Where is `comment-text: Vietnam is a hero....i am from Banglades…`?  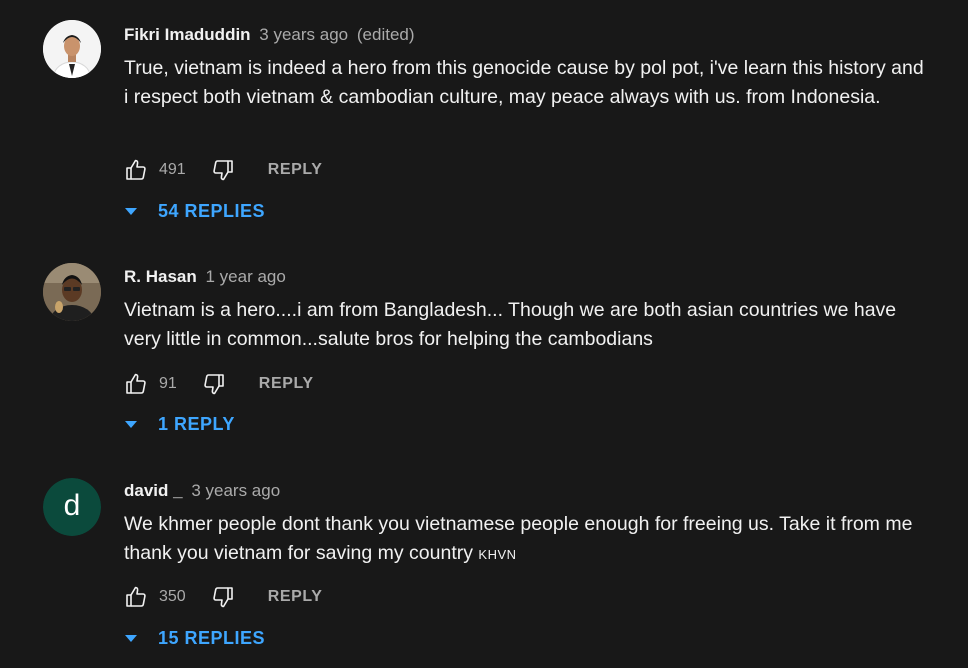 comment-text: Vietnam is a hero....i am from Banglades… is located at coordinates (510, 324).